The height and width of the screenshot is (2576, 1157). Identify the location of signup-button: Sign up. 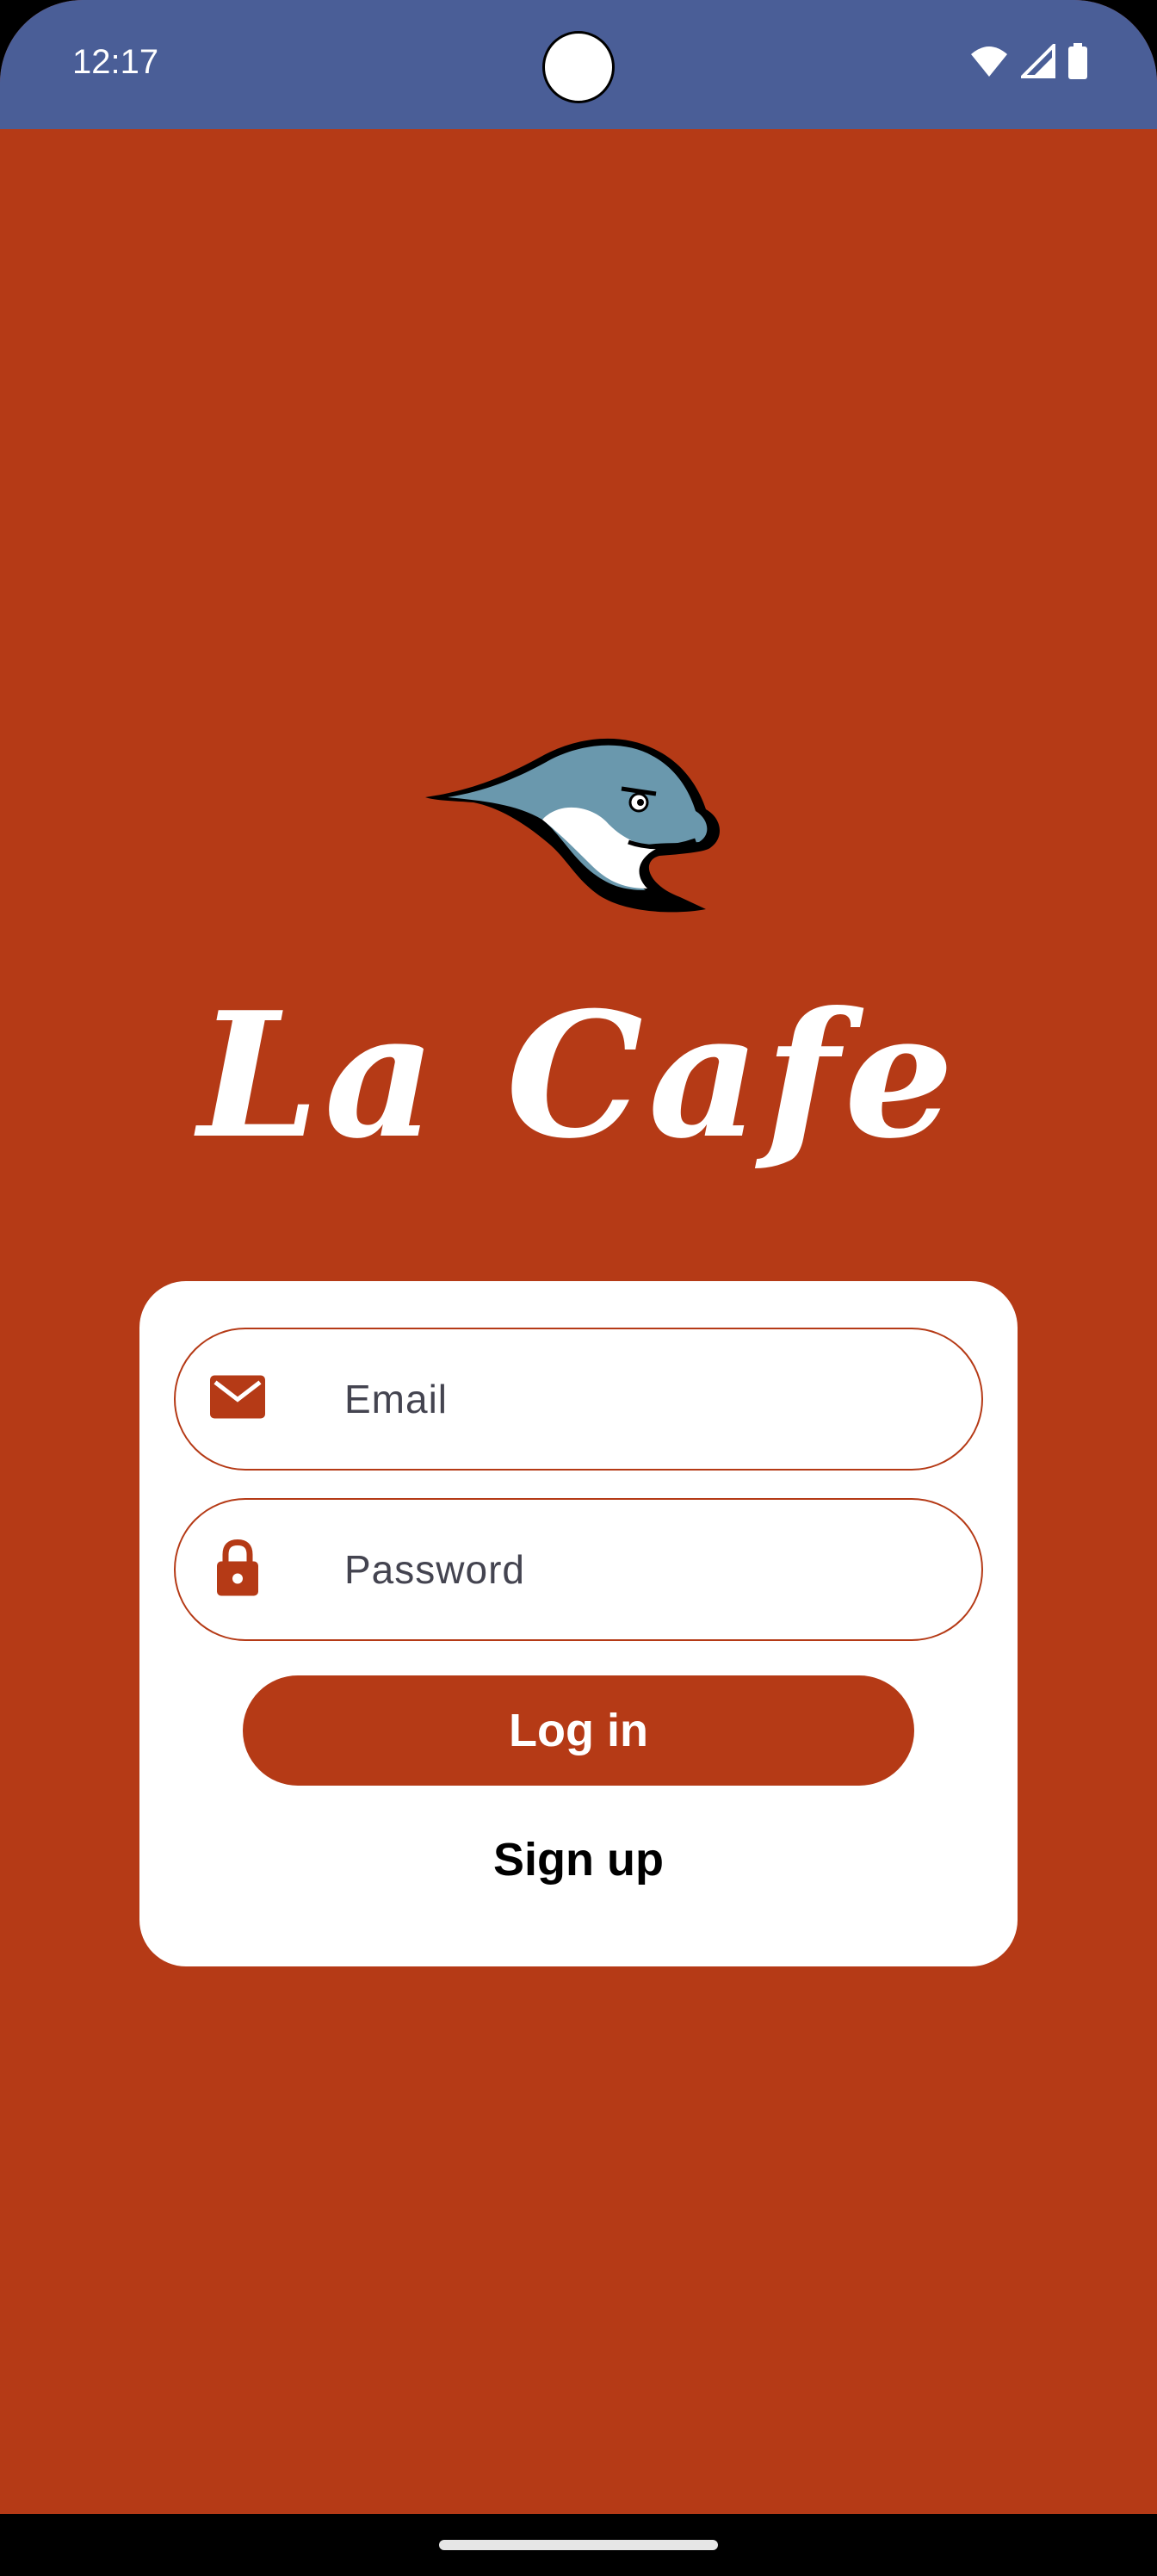
(579, 1859).